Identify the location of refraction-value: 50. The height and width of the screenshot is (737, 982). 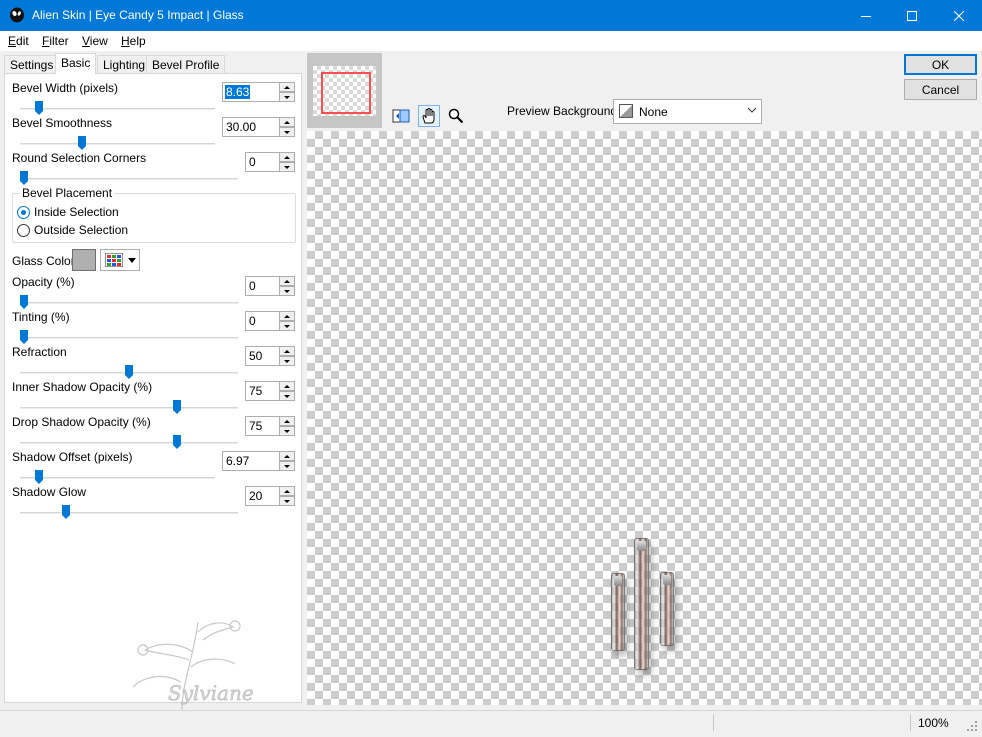
(255, 356).